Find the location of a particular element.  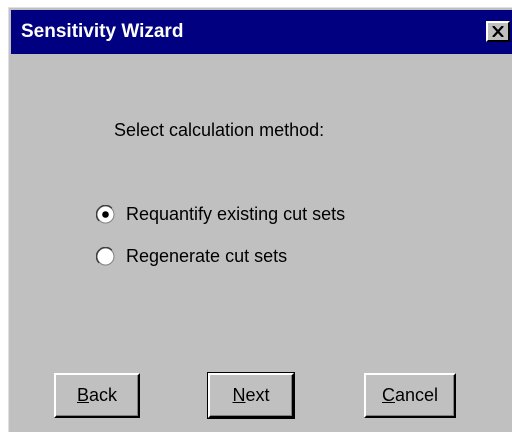

cancel-mnemonic: C is located at coordinates (388, 395).